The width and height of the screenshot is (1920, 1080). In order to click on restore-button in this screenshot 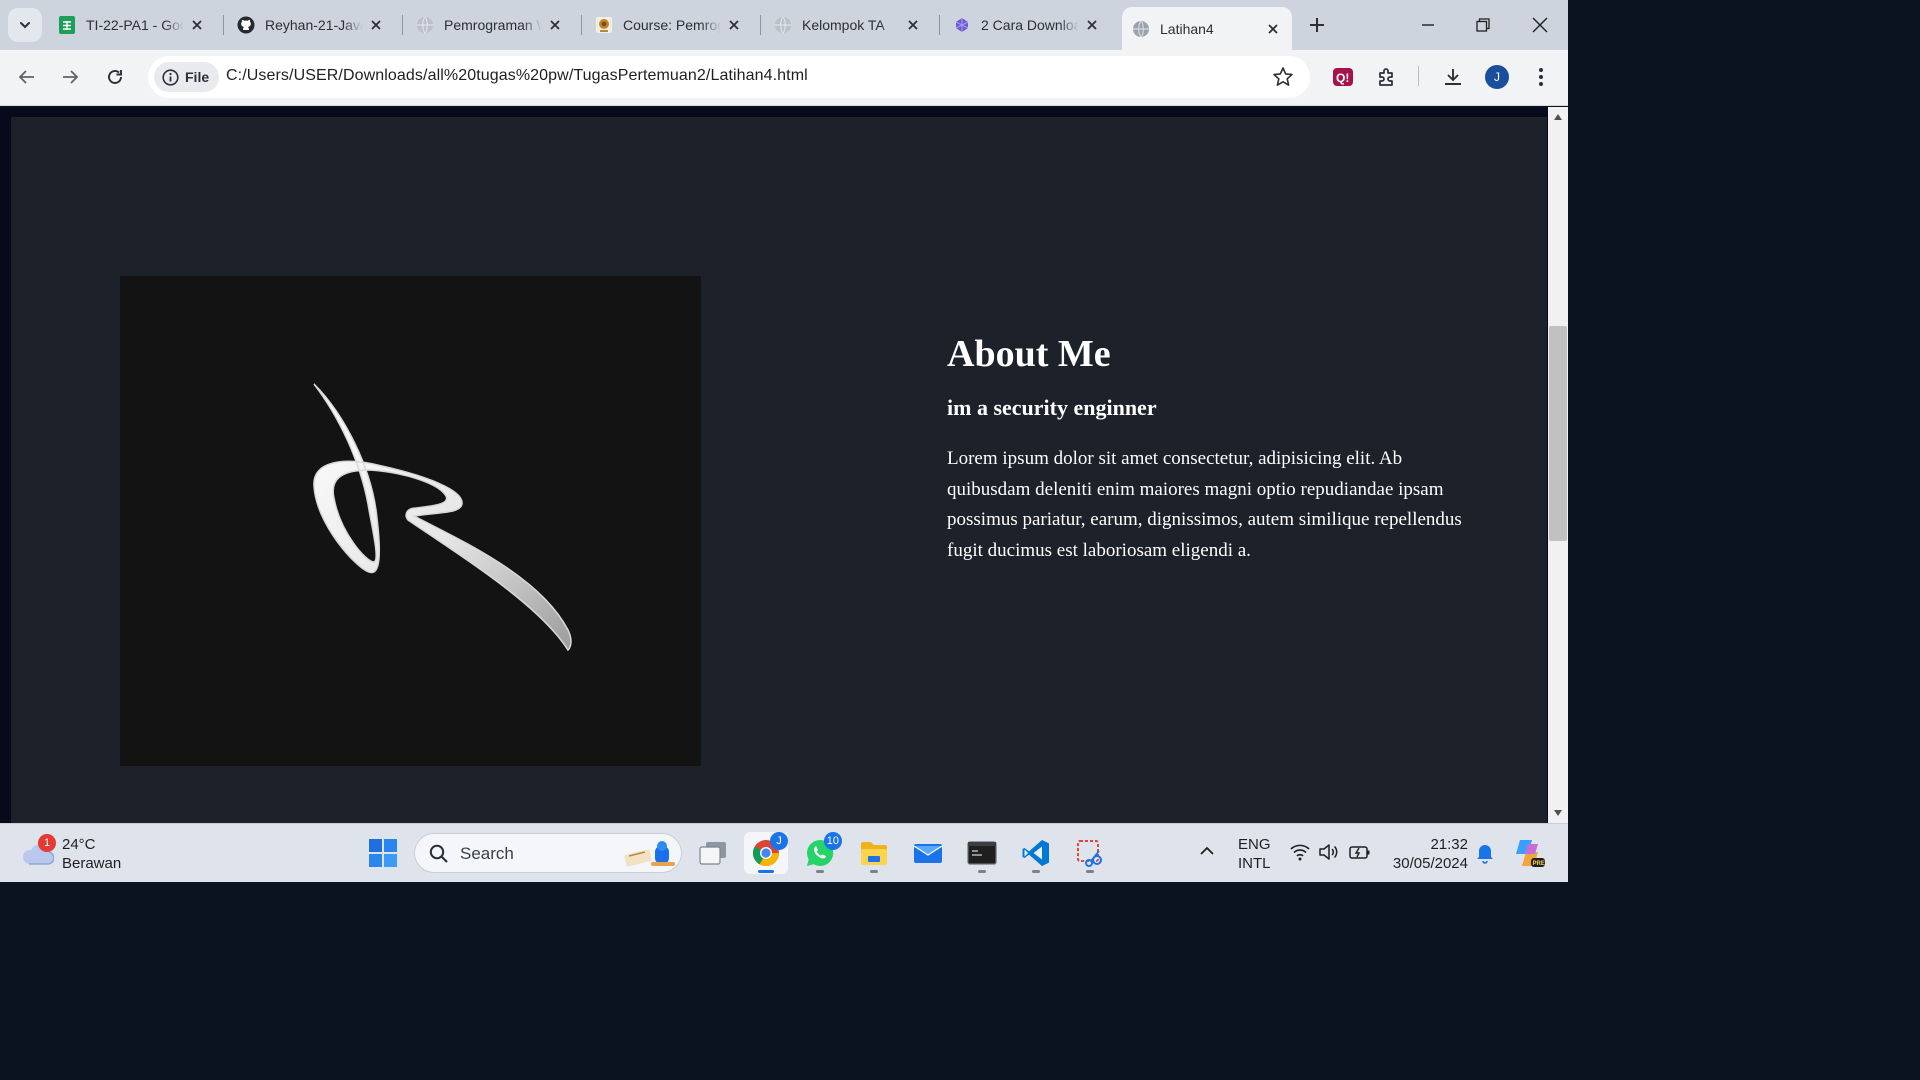, I will do `click(1483, 25)`.